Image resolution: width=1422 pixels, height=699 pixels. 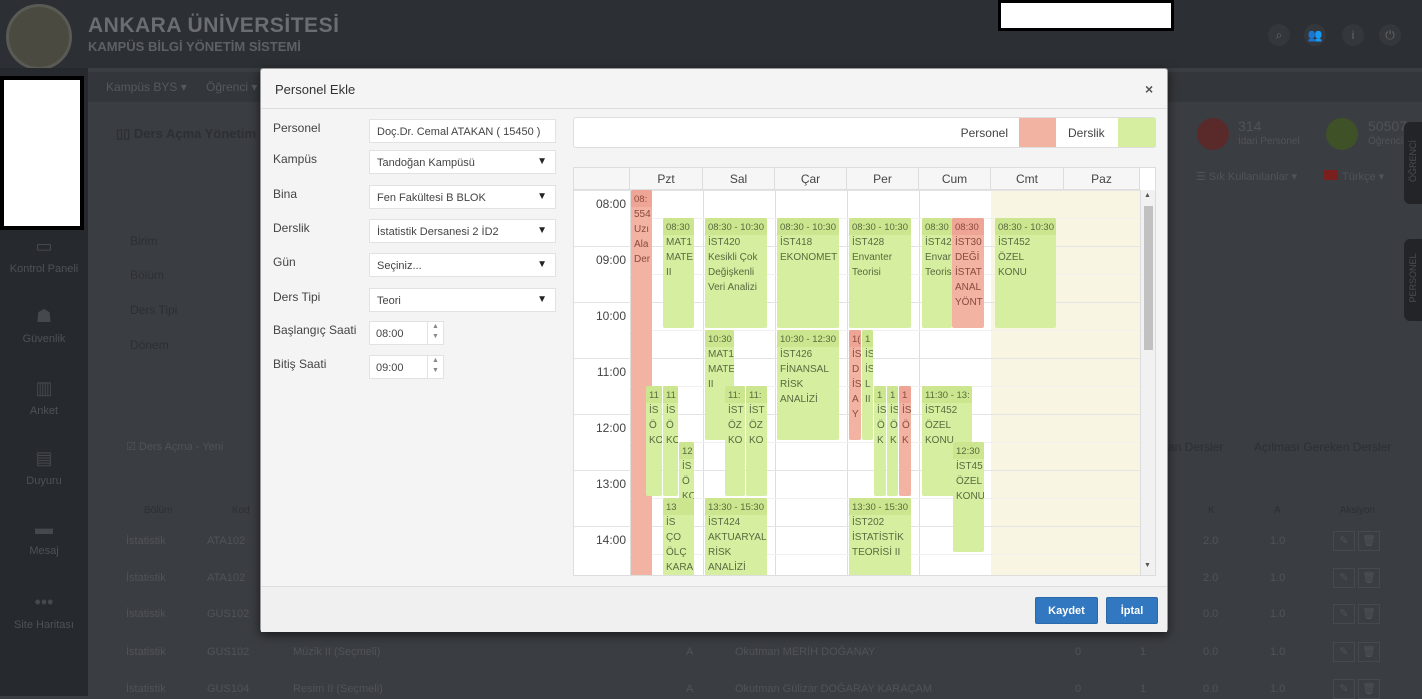 What do you see at coordinates (678, 273) in the screenshot?
I see `calendar-event: 08:30 MAT1 MATE II` at bounding box center [678, 273].